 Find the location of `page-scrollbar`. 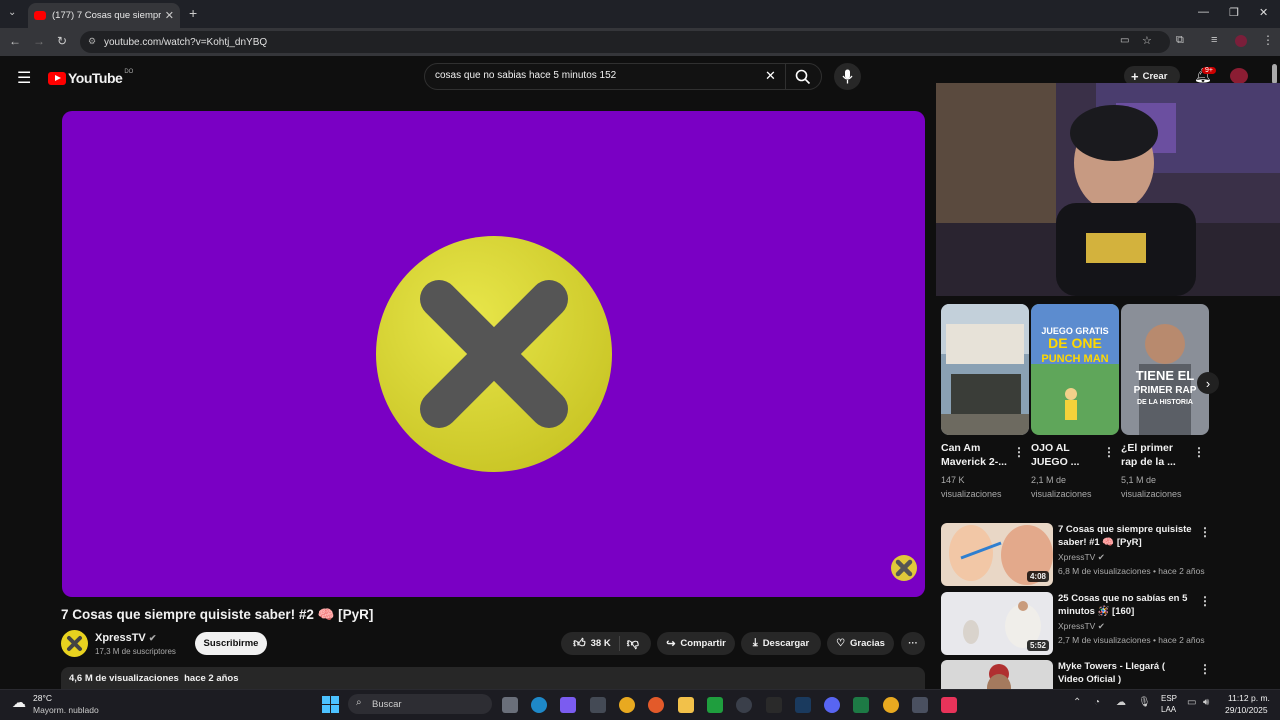

page-scrollbar is located at coordinates (1274, 74).